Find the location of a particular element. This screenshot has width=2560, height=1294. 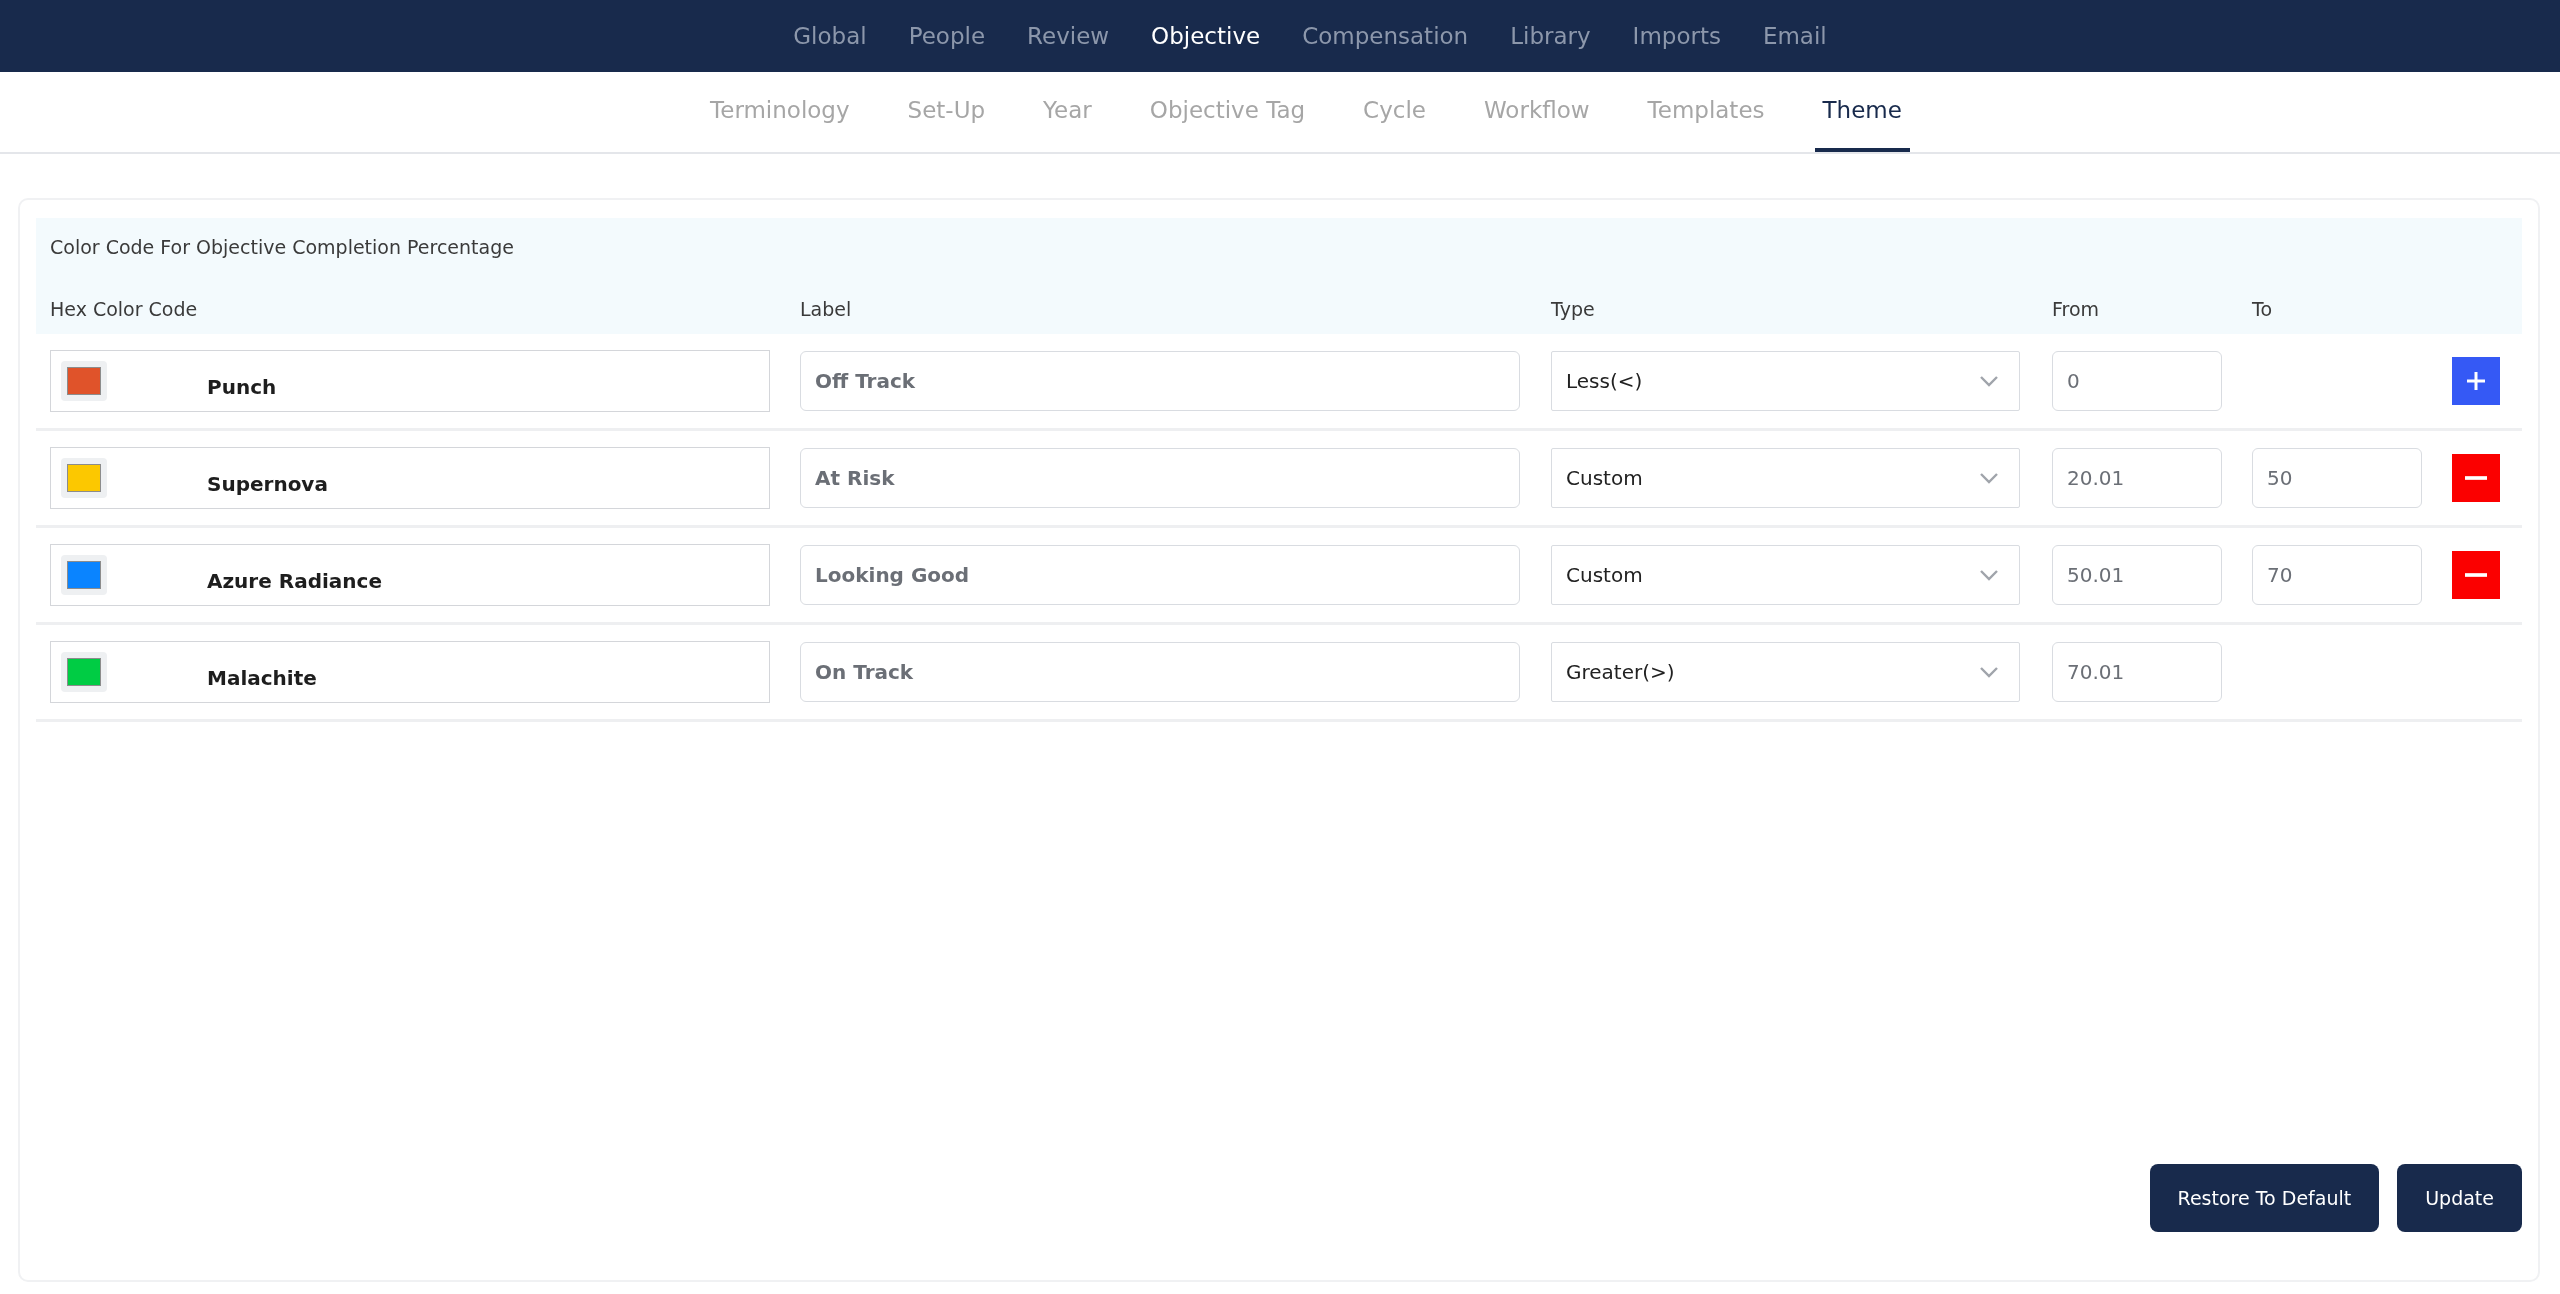

color-name: Punch is located at coordinates (242, 387).